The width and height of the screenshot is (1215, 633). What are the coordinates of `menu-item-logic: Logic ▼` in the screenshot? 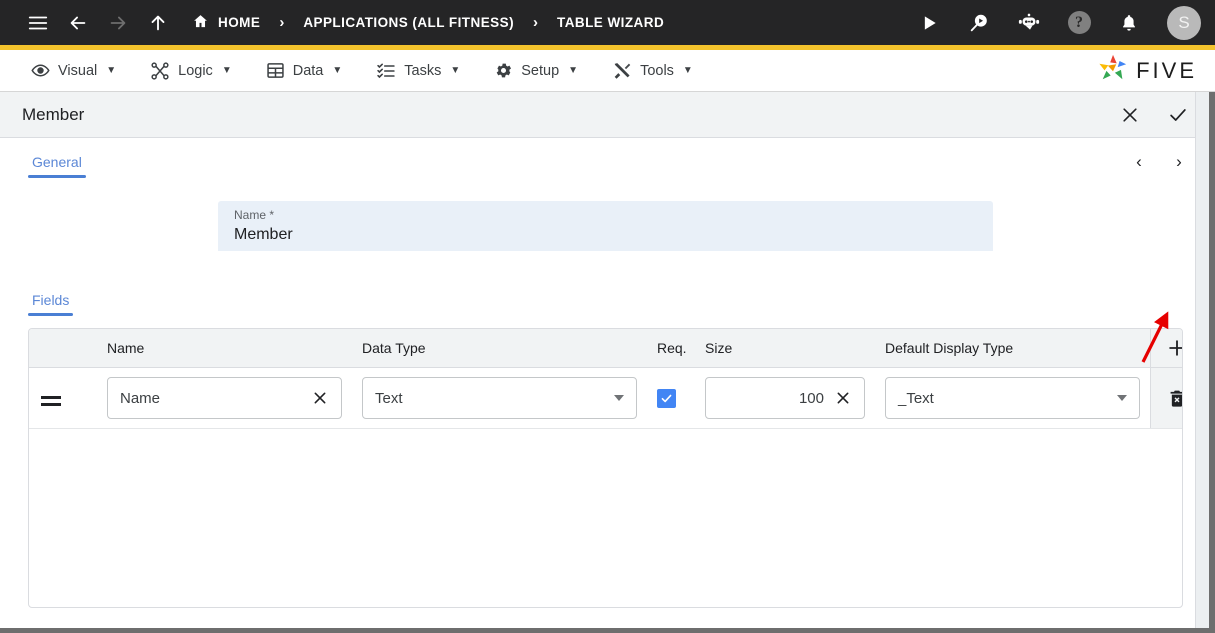 It's located at (191, 70).